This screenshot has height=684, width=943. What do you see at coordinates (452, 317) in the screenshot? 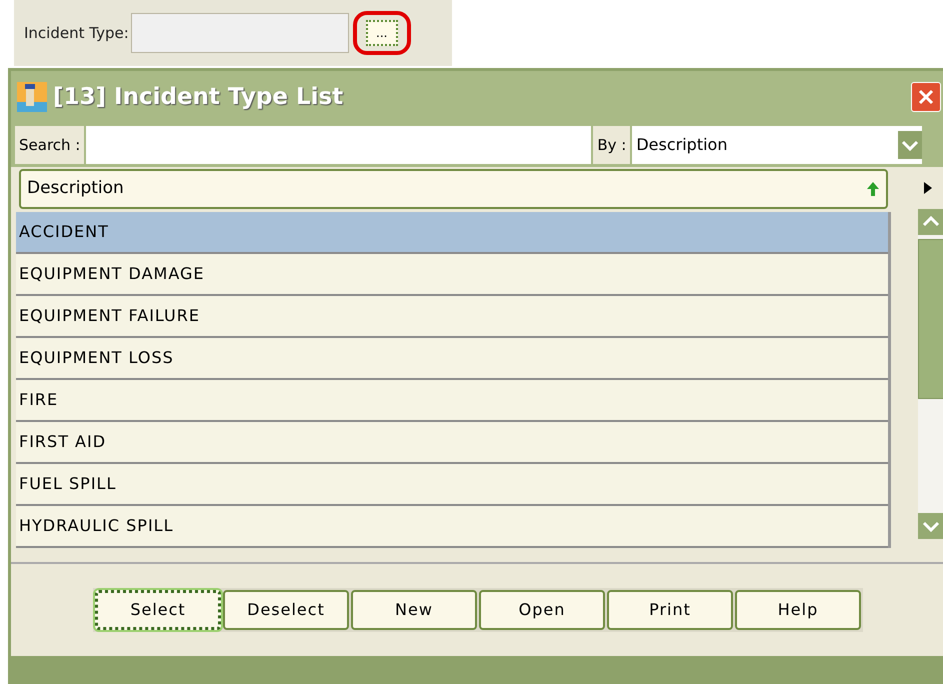
I see `table-row: EQUIPMENT FAILURE` at bounding box center [452, 317].